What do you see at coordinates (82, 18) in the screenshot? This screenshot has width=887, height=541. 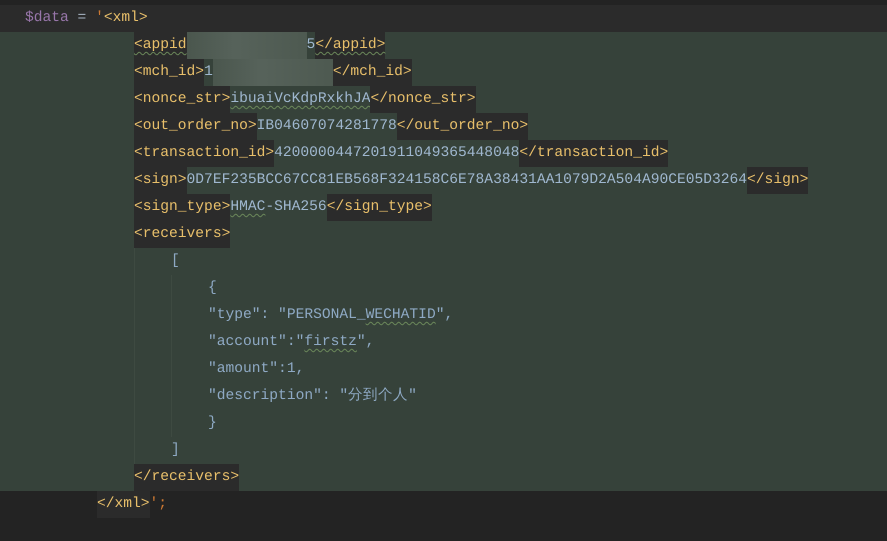 I see `operator: =` at bounding box center [82, 18].